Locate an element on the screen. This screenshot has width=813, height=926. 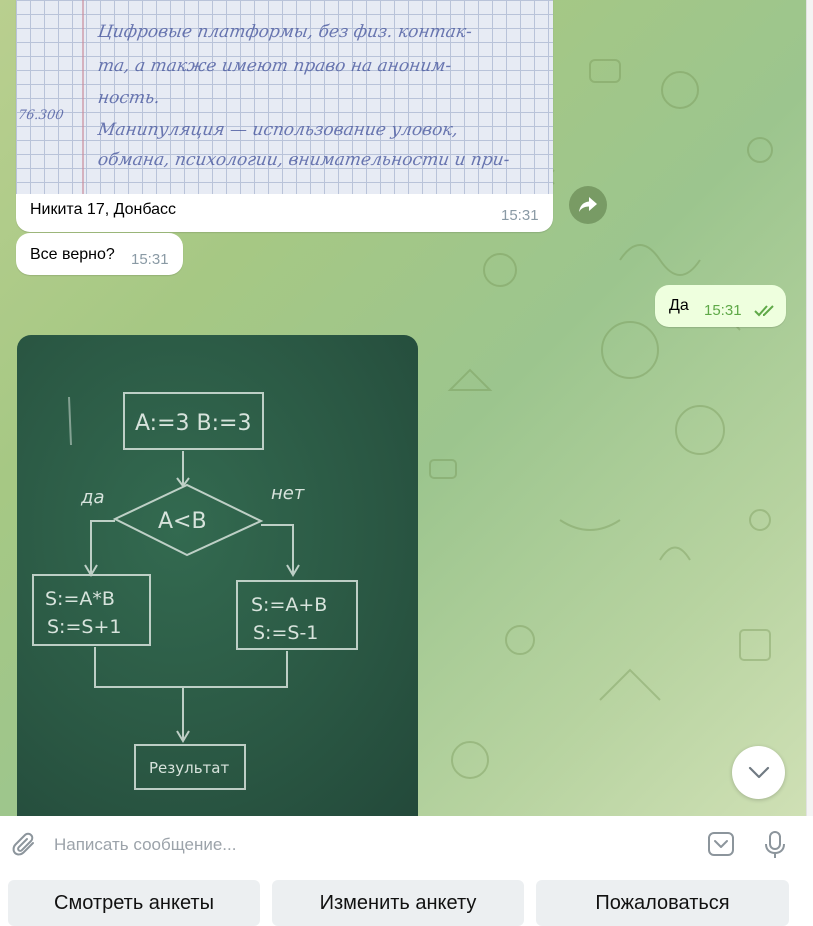
no-block-line1: S:=A+B is located at coordinates (289, 605).